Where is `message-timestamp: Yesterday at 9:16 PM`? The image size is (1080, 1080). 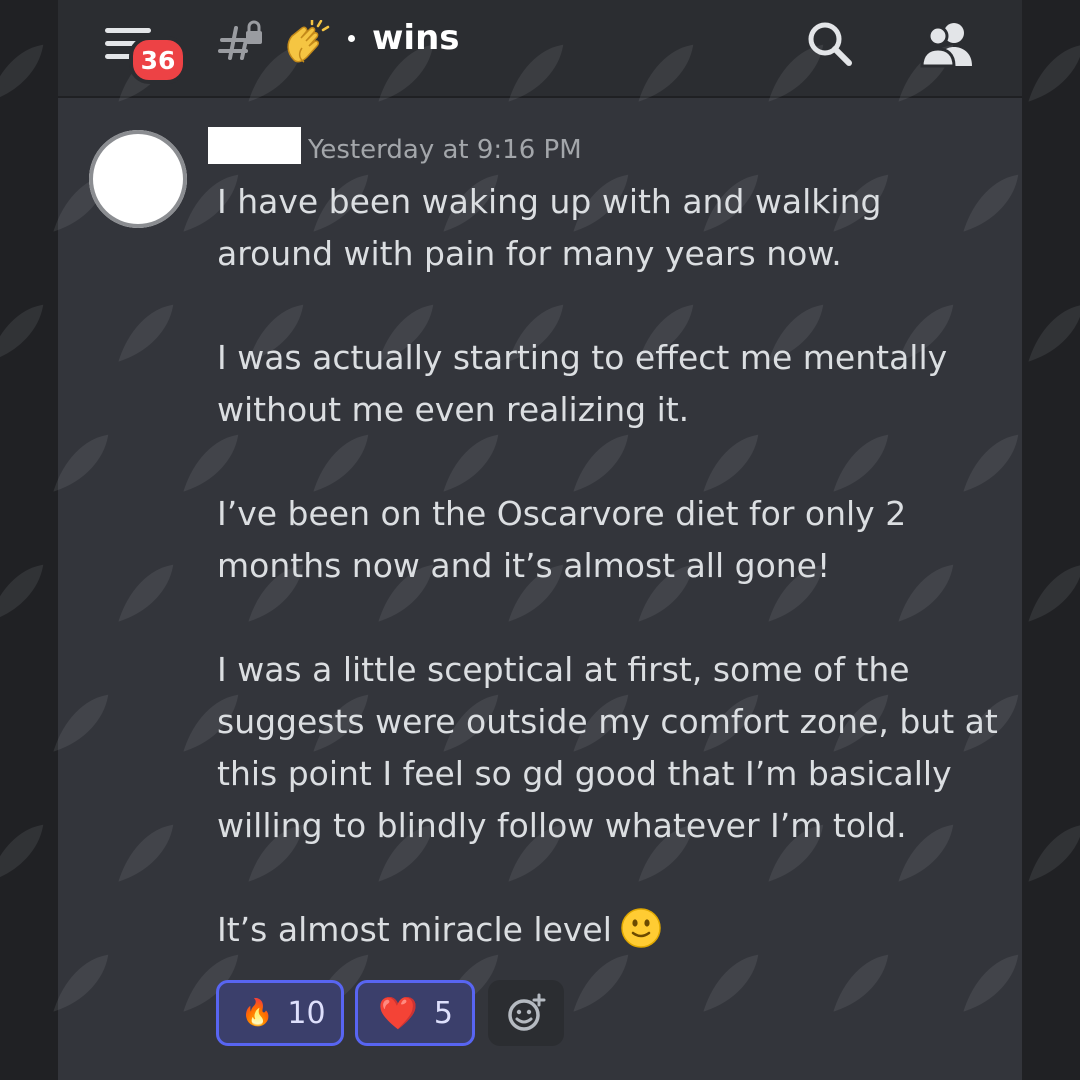 message-timestamp: Yesterday at 9:16 PM is located at coordinates (445, 150).